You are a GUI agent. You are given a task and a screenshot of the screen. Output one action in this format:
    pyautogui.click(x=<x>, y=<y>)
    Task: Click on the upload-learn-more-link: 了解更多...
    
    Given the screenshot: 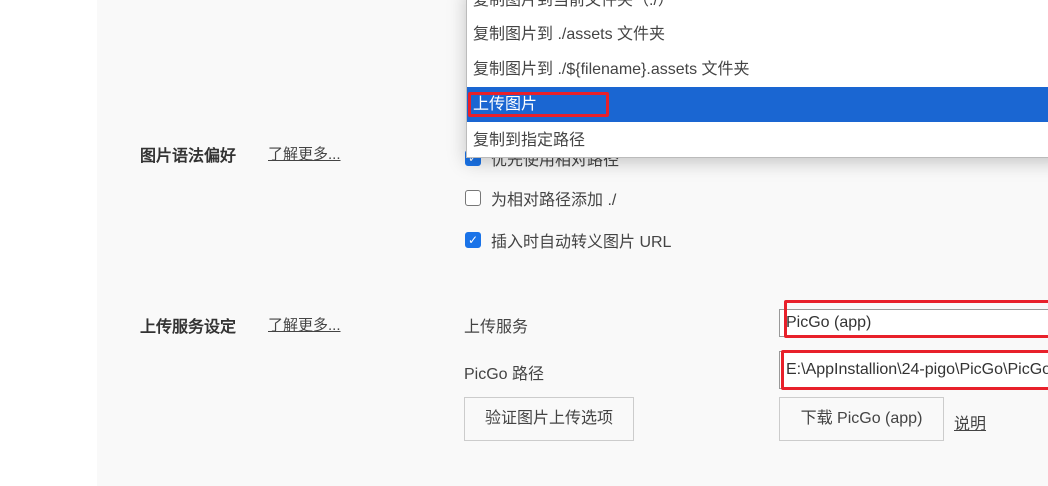 What is the action you would take?
    pyautogui.click(x=304, y=324)
    